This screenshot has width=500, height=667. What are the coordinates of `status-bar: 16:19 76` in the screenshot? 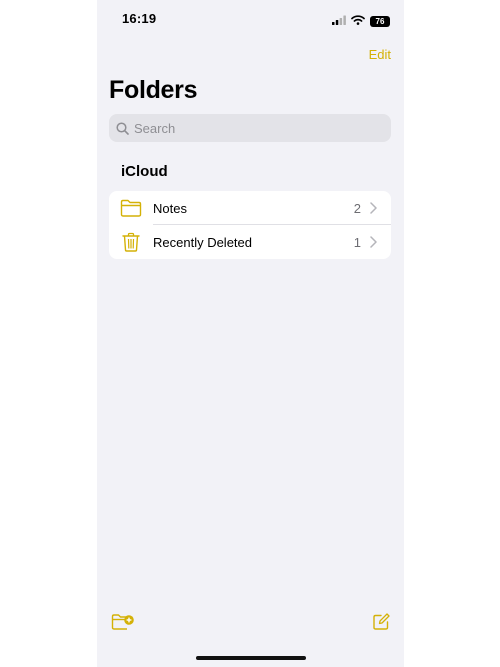 It's located at (250, 20).